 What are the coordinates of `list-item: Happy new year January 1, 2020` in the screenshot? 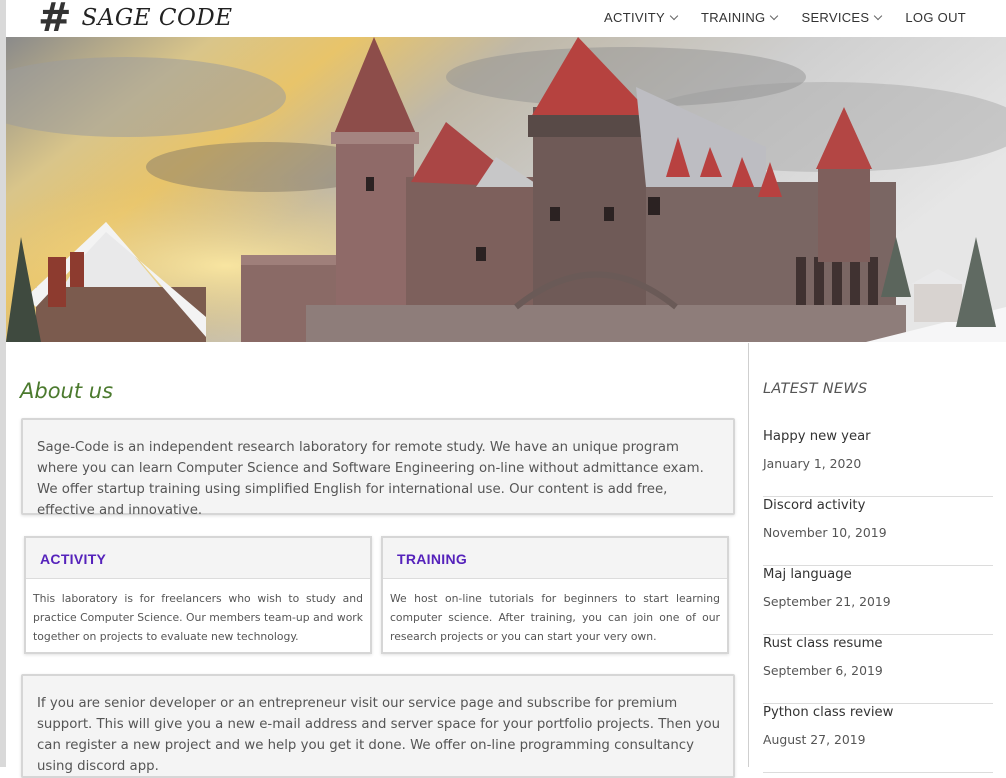 It's located at (878, 463).